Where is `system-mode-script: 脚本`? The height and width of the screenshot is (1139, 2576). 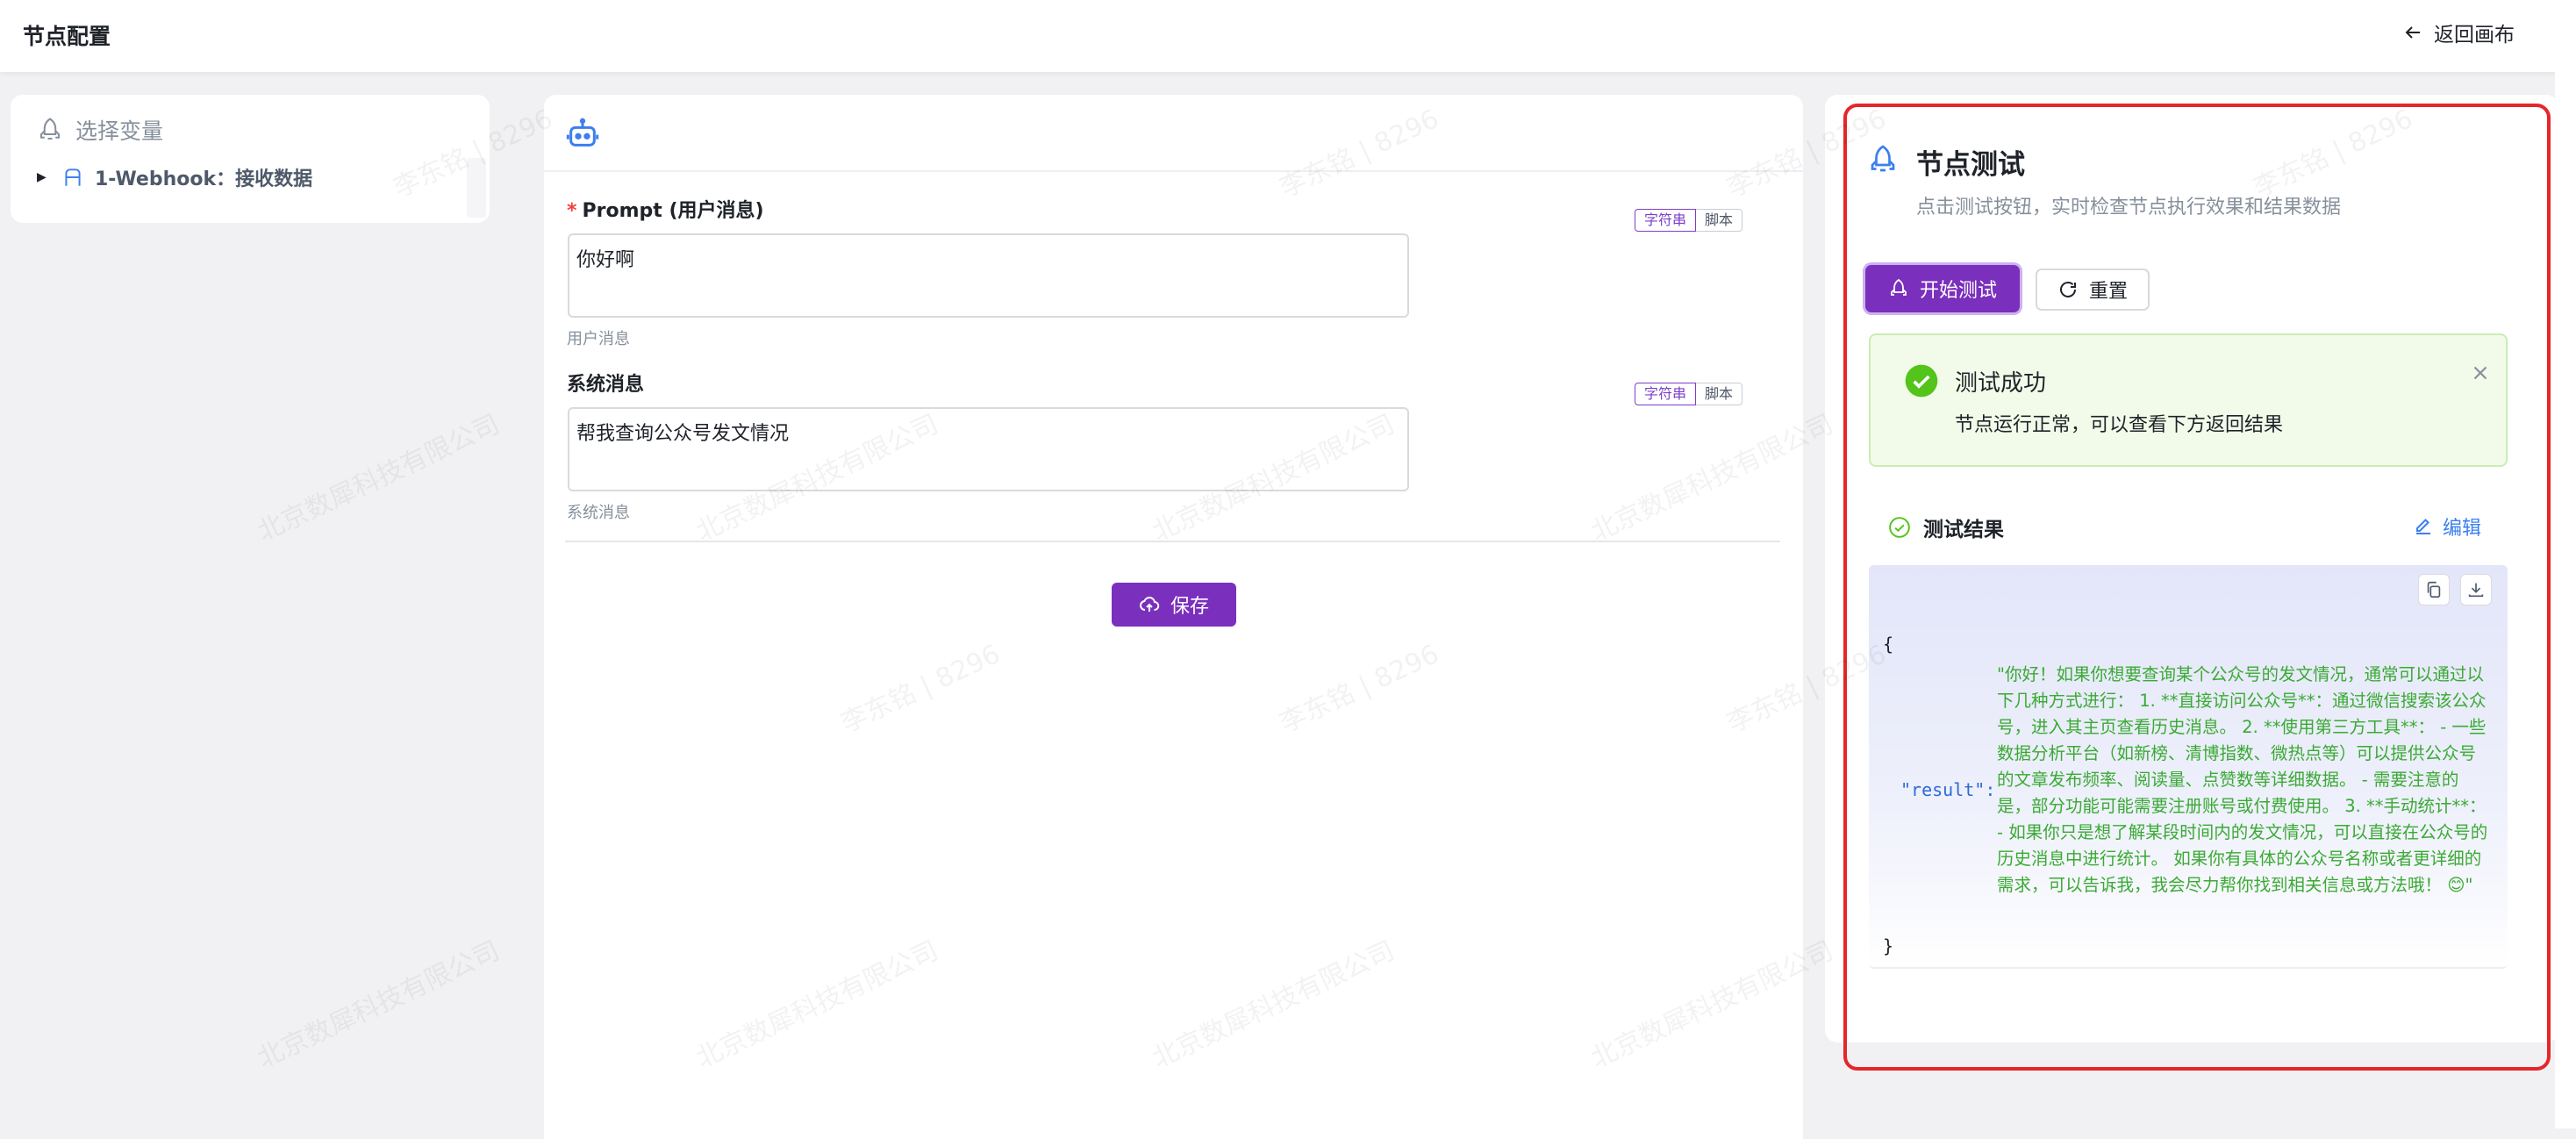 system-mode-script: 脚本 is located at coordinates (1719, 394).